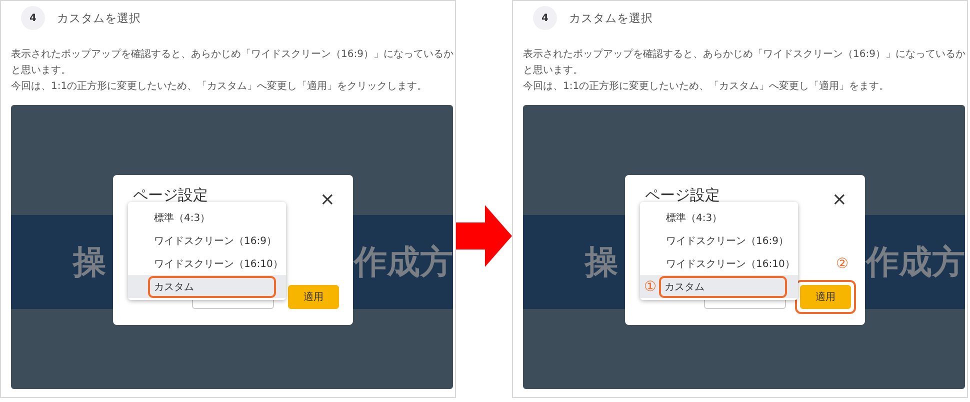 The image size is (970, 402). I want to click on dropdown-option: ① カスタム, so click(719, 286).